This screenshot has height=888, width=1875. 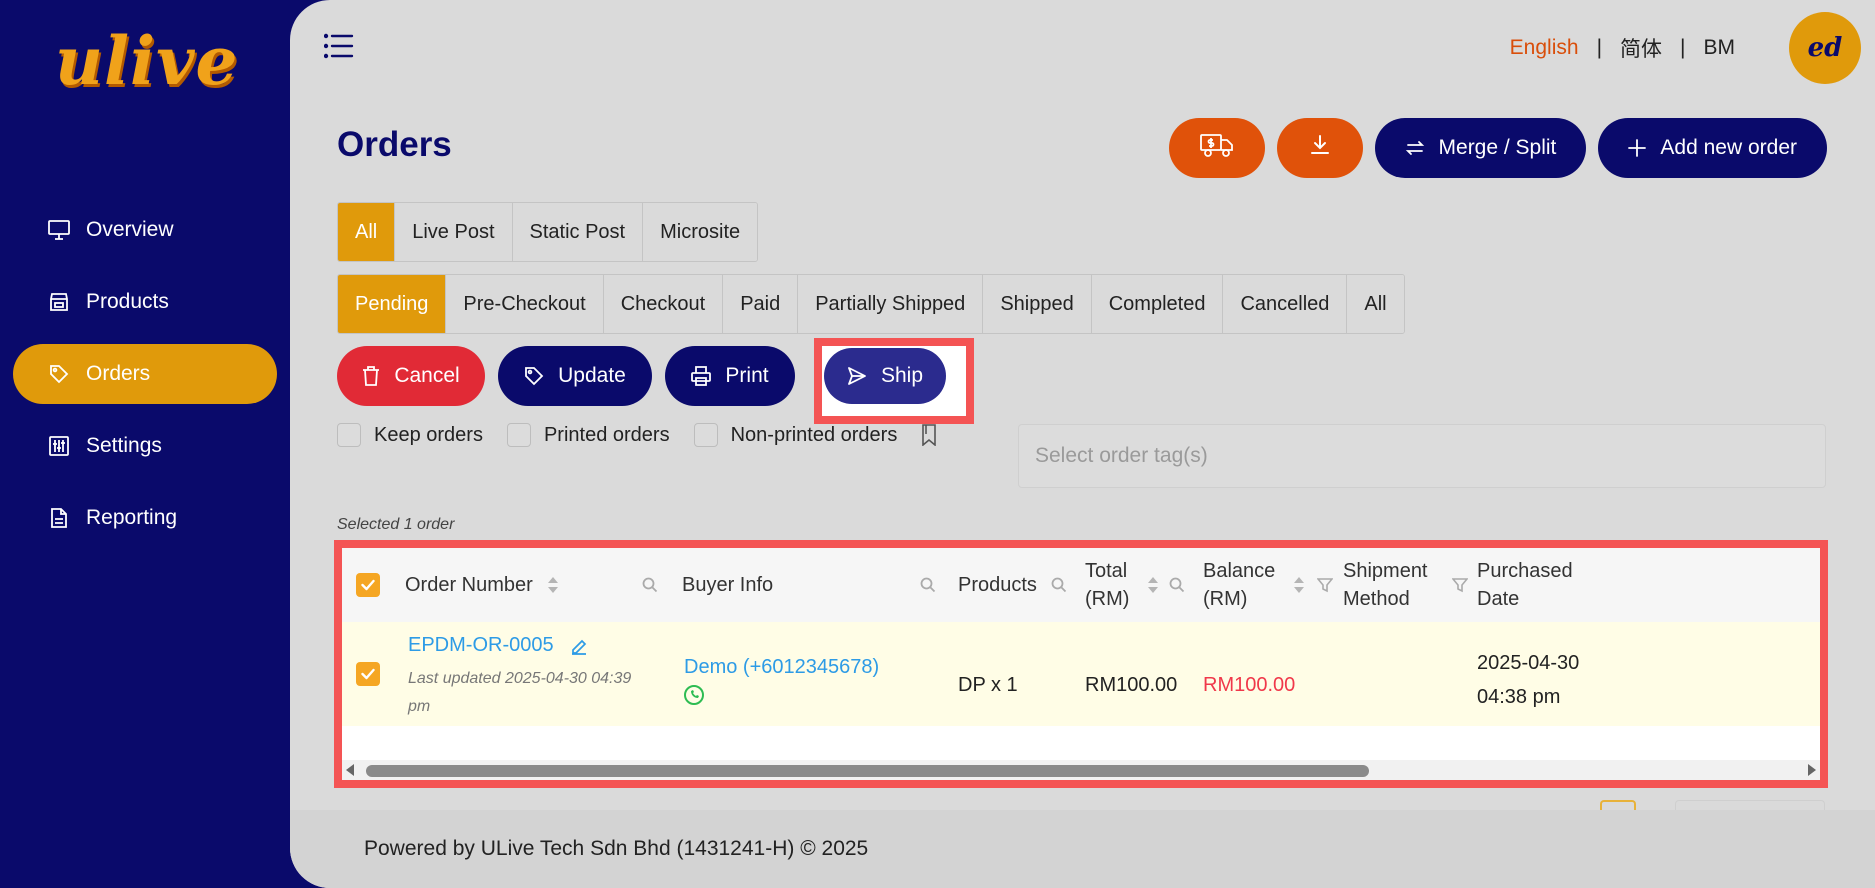 What do you see at coordinates (525, 304) in the screenshot?
I see `tab-pre-checkout: Pre-Checkout` at bounding box center [525, 304].